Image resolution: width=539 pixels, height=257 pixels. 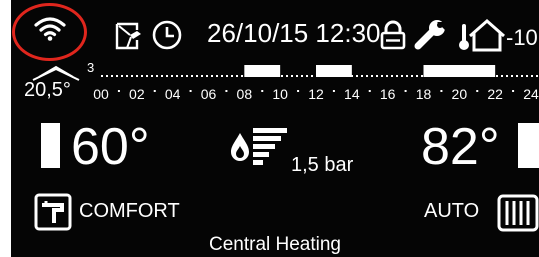 I want to click on system-pressure: 1,5 bar, so click(x=322, y=165).